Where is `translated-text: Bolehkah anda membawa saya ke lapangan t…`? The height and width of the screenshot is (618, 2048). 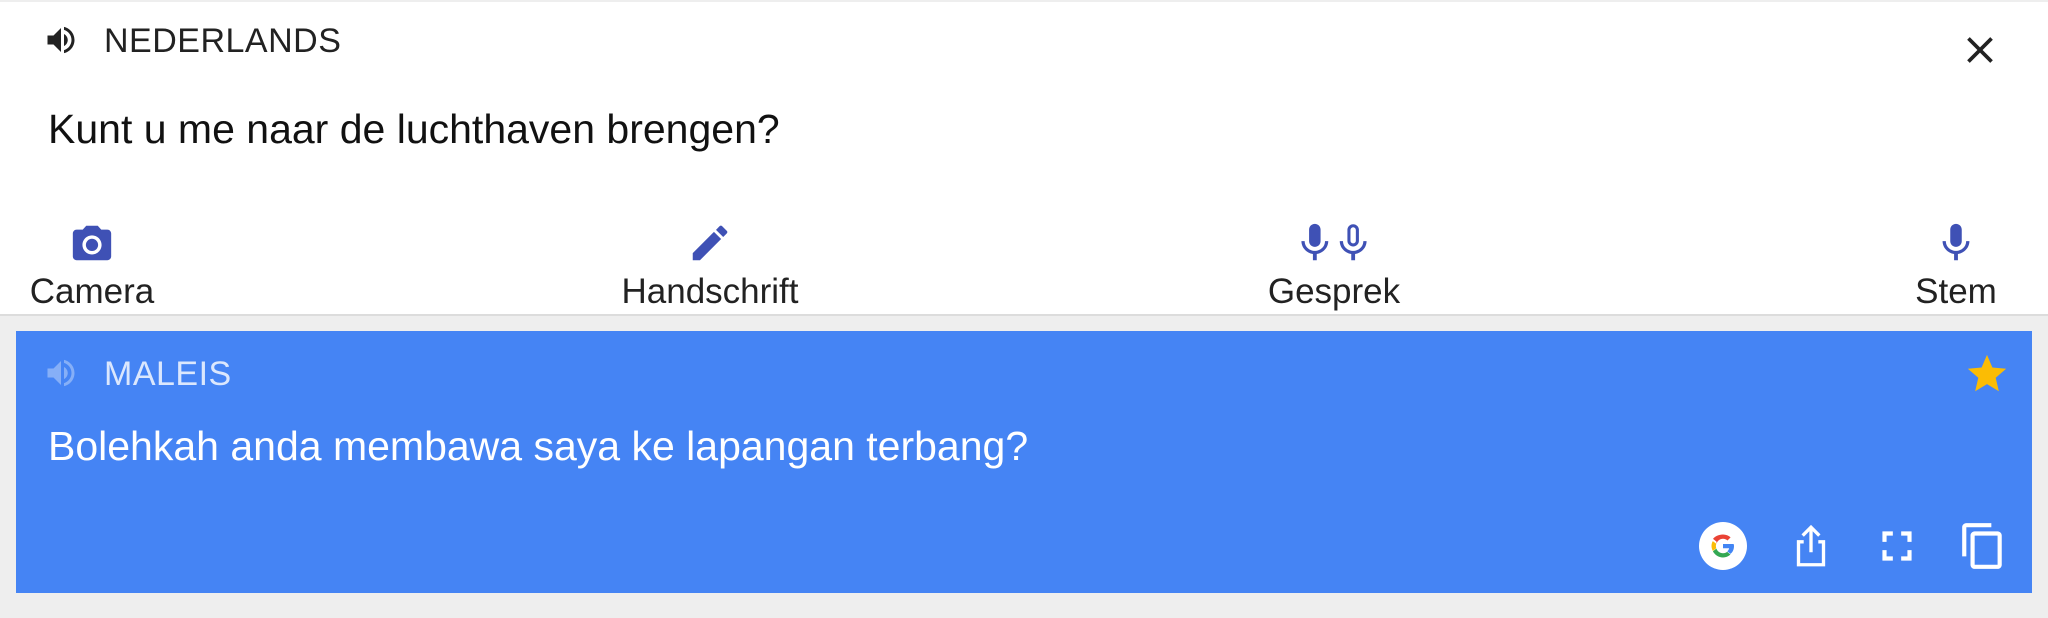 translated-text: Bolehkah anda membawa saya ke lapangan t… is located at coordinates (538, 446).